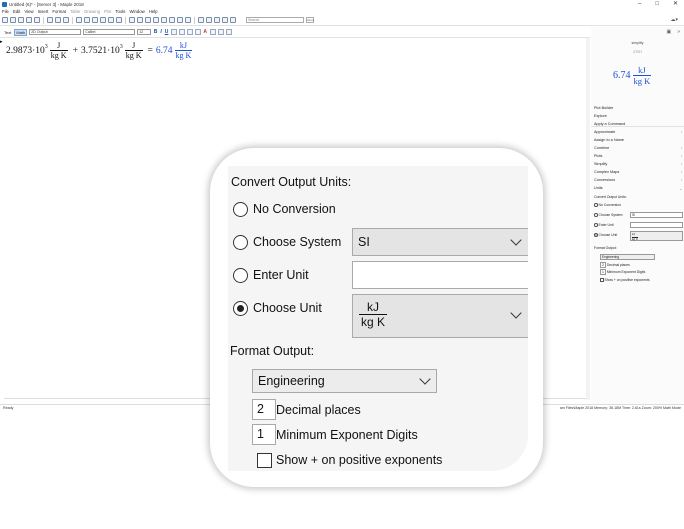 The height and width of the screenshot is (529, 684). What do you see at coordinates (95, 20) in the screenshot?
I see `text-icon` at bounding box center [95, 20].